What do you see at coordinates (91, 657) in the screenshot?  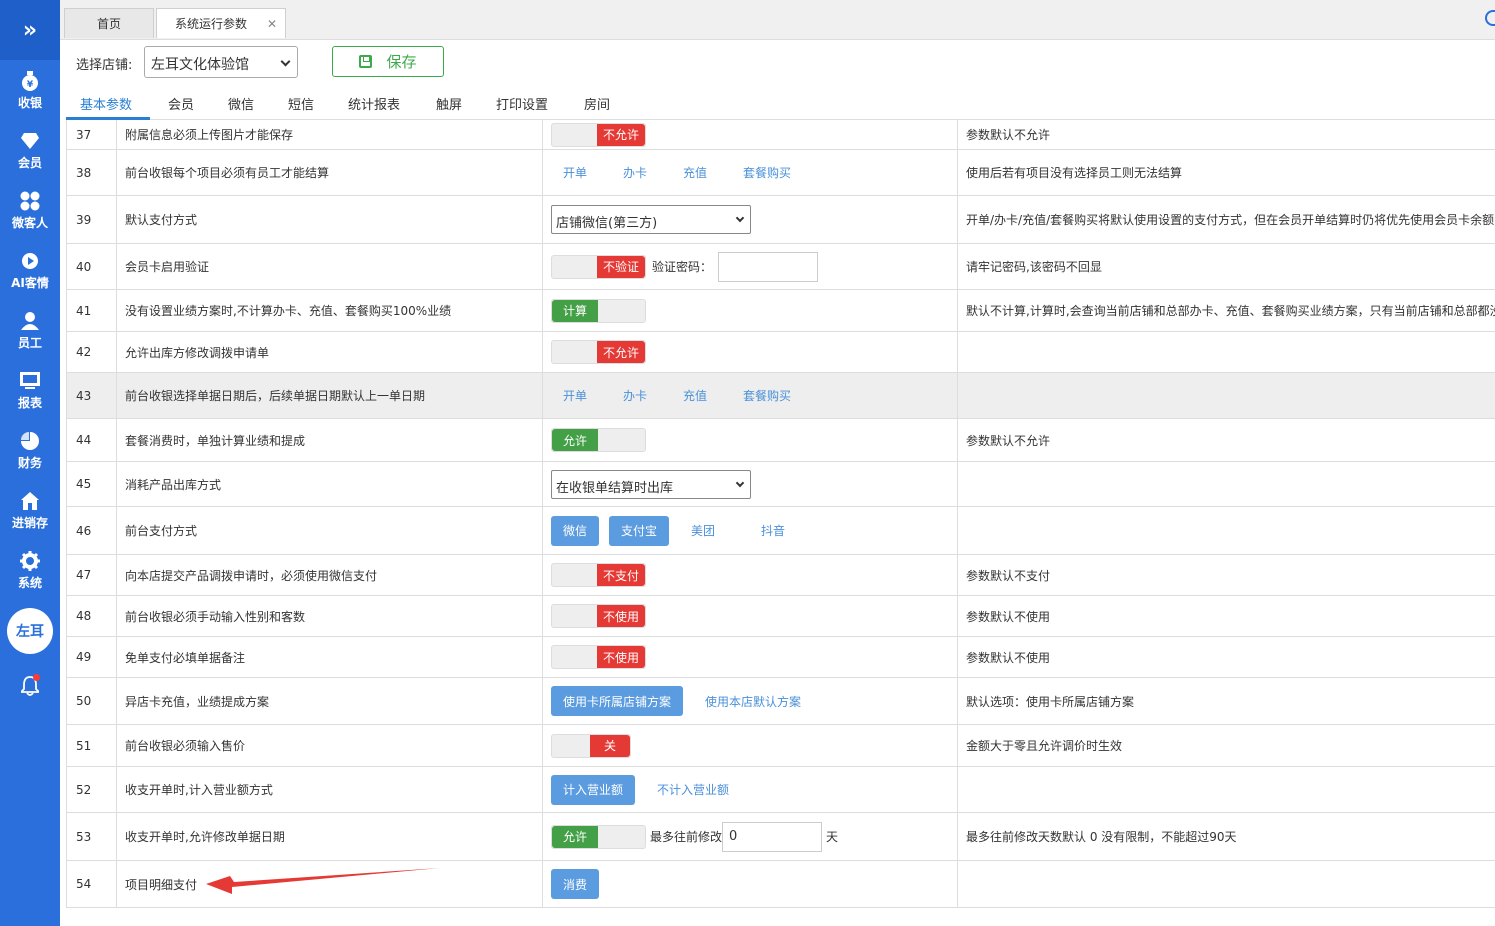 I see `row-number: 49` at bounding box center [91, 657].